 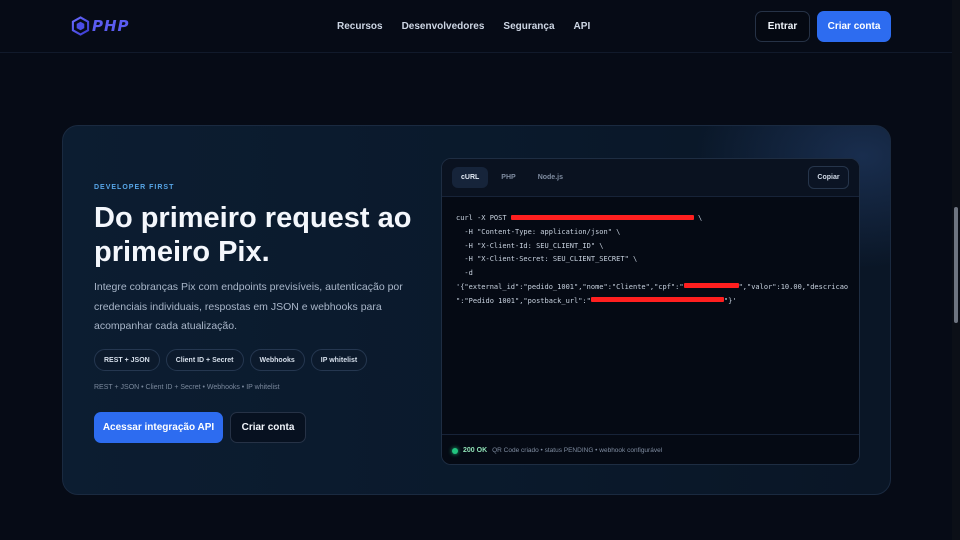 What do you see at coordinates (782, 26) in the screenshot?
I see `login-button: Entrar` at bounding box center [782, 26].